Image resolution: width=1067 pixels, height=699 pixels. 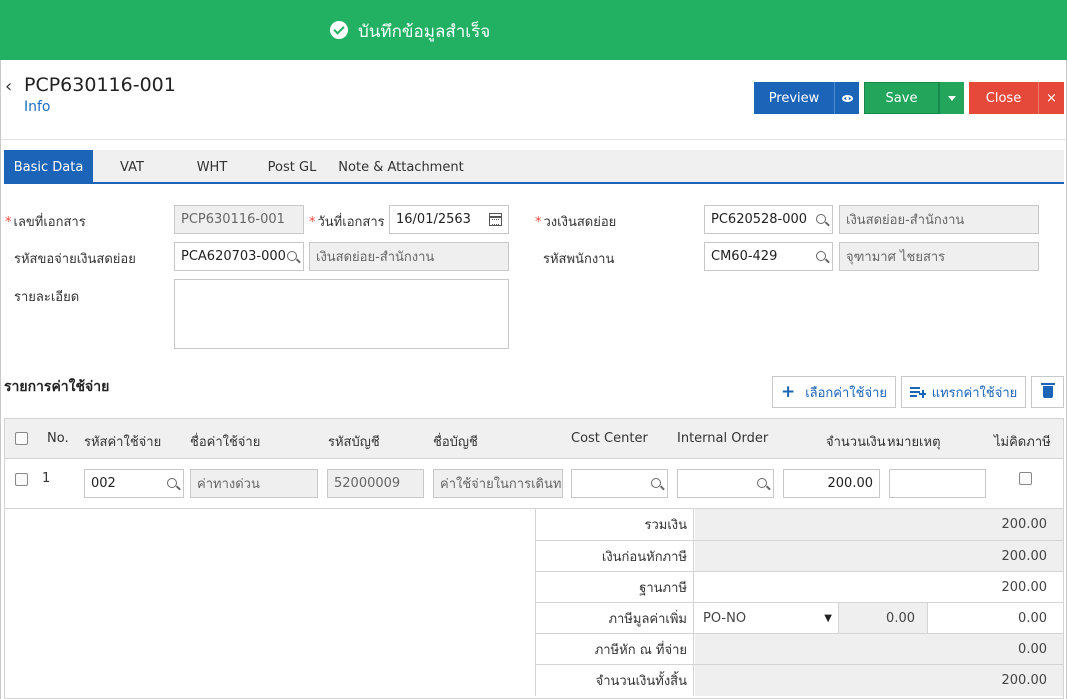 I want to click on row-no-tax-checkbox, so click(x=1025, y=478).